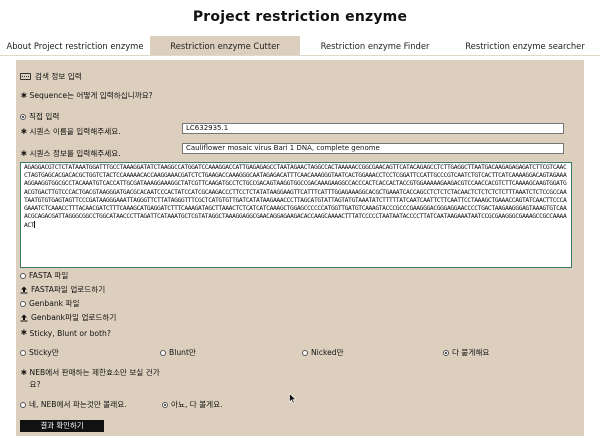 The image size is (600, 436). Describe the element at coordinates (70, 333) in the screenshot. I see `end-type-question: Sticky, Blunt or both?` at that location.